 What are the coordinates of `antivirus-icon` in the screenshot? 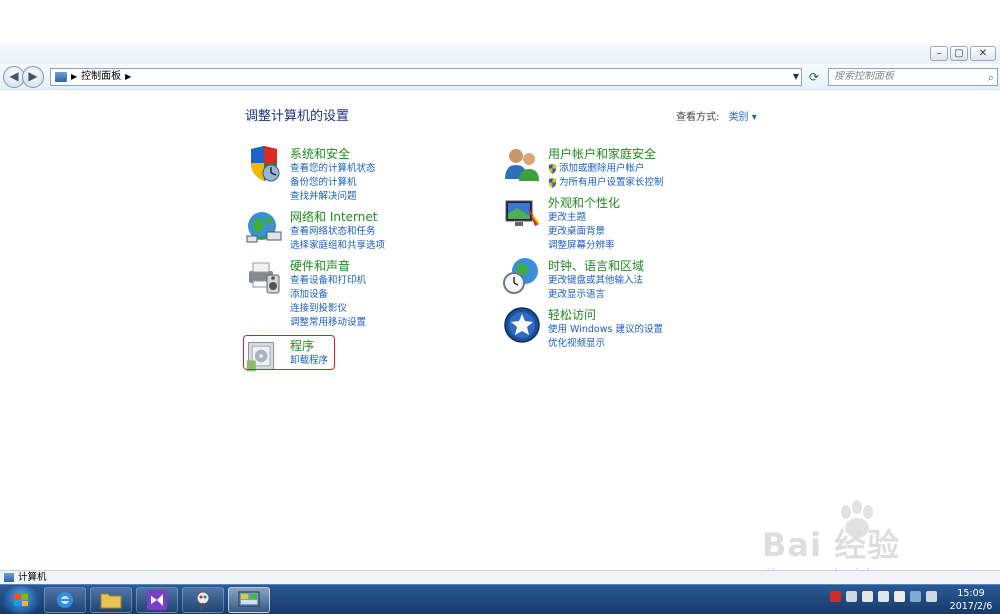 It's located at (835, 596).